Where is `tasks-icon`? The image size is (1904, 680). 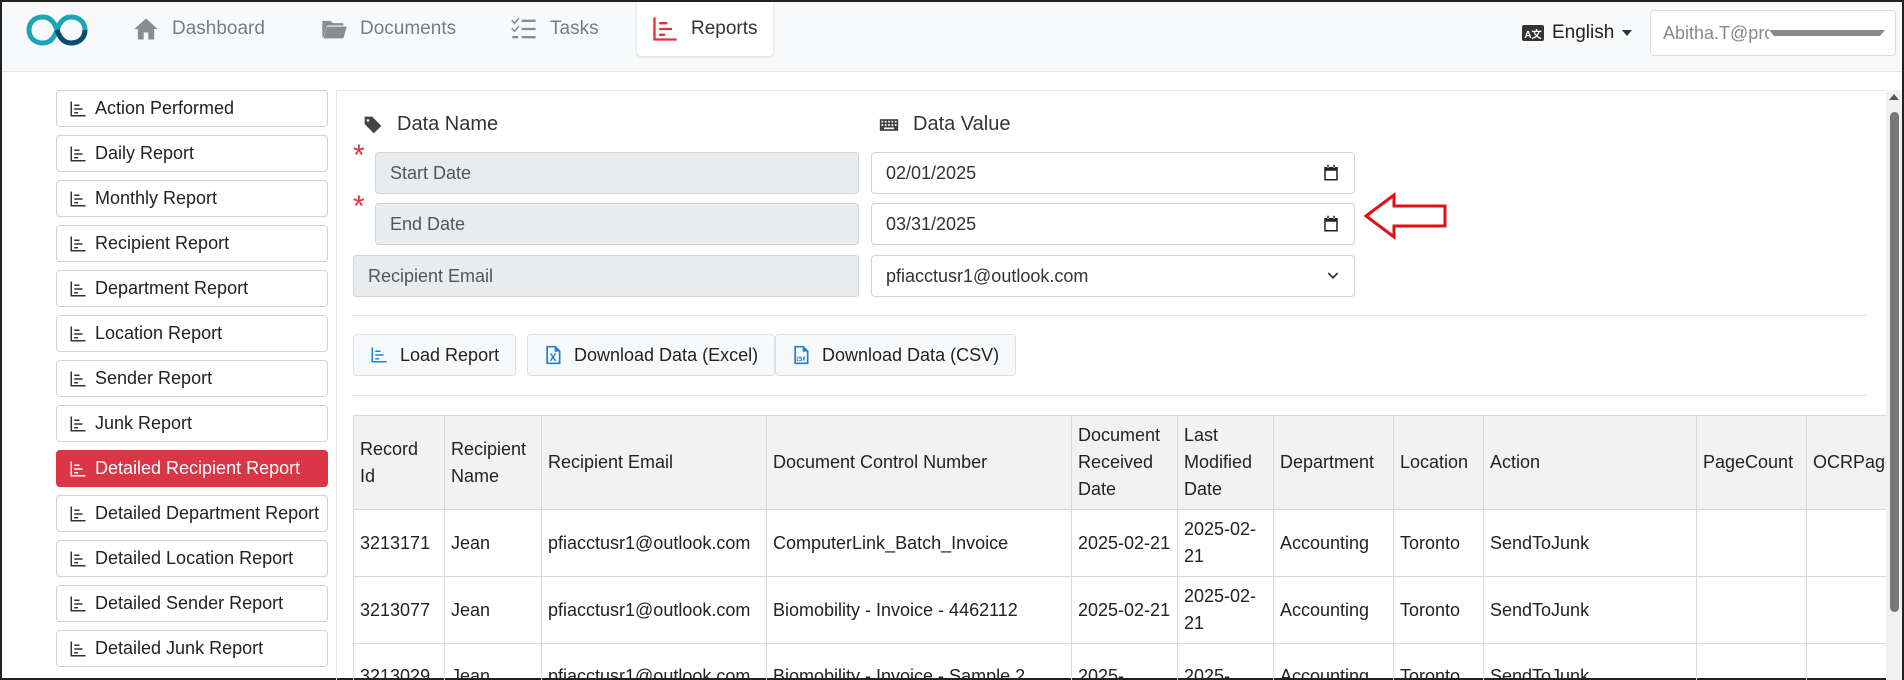
tasks-icon is located at coordinates (523, 28).